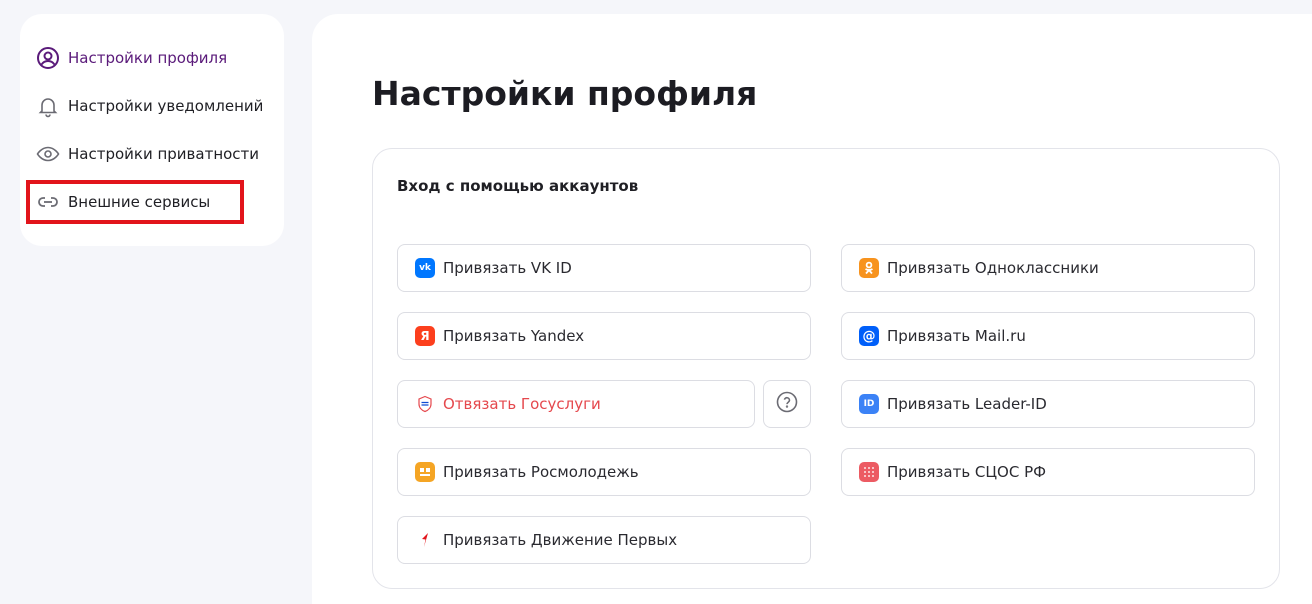 The height and width of the screenshot is (604, 1312). What do you see at coordinates (956, 336) in the screenshot?
I see `button-label: Привязать Mail.ru` at bounding box center [956, 336].